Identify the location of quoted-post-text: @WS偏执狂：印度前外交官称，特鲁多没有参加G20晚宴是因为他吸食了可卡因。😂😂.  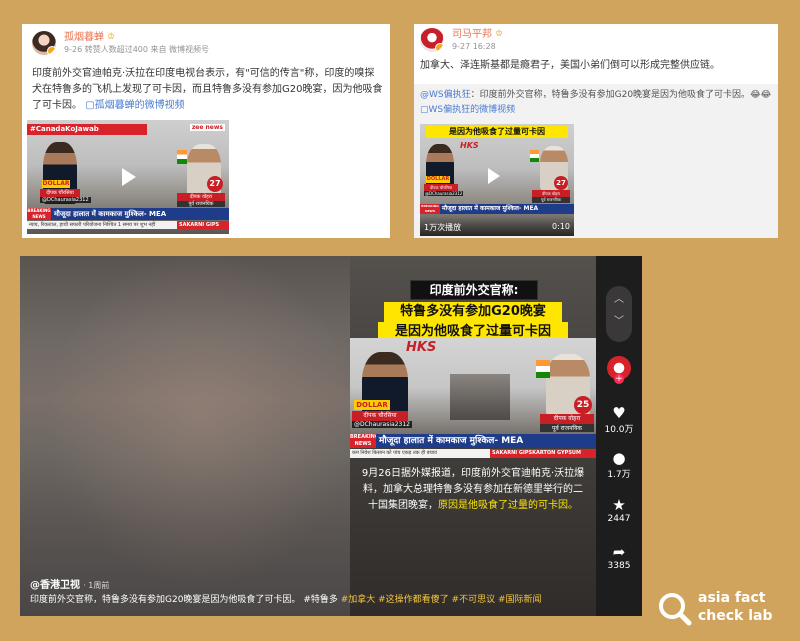
(596, 95).